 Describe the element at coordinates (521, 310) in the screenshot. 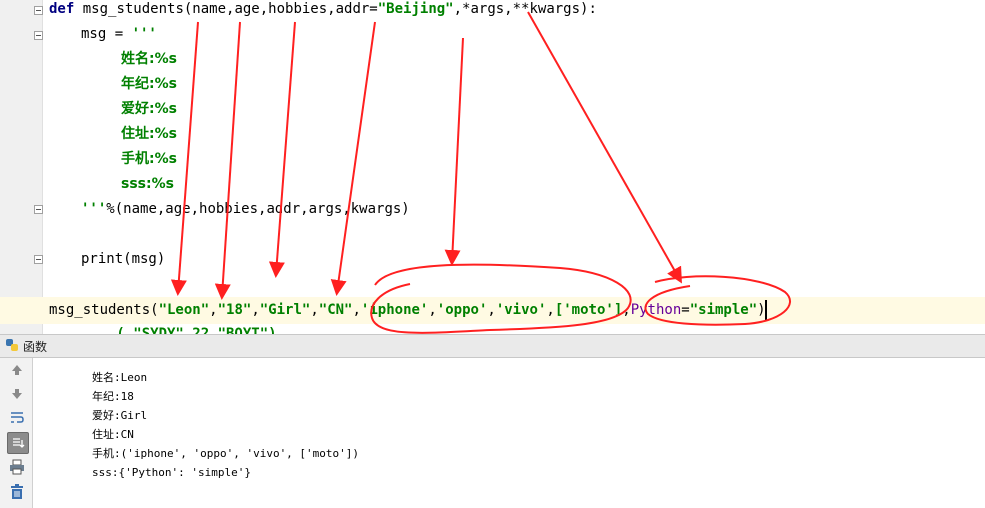

I see `call-arg: 'vivo'` at that location.